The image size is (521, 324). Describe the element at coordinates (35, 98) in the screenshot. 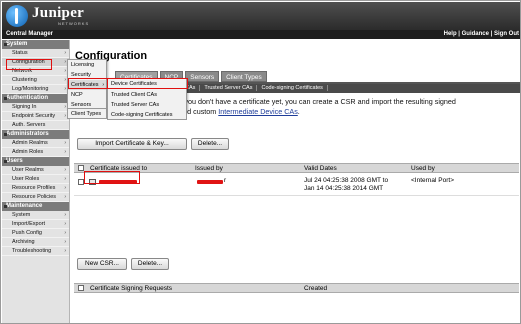

I see `sidebar-section-authentication: Authentication` at that location.